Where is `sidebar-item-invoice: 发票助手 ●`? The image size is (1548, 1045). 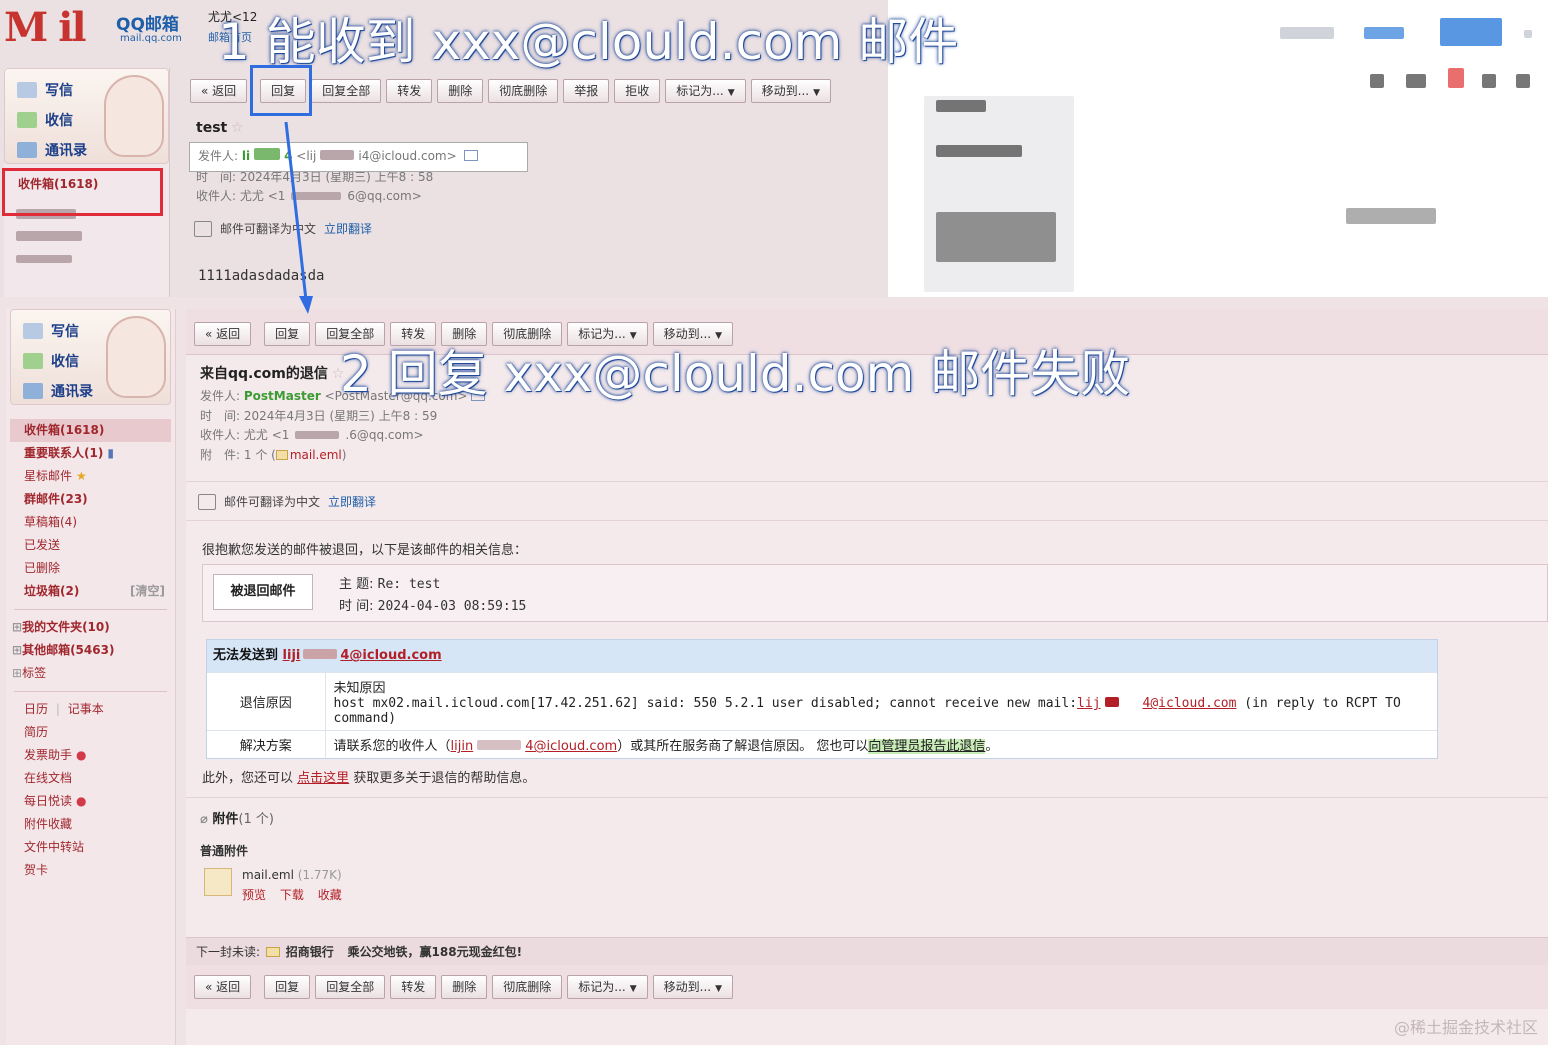
sidebar-item-invoice: 发票助手 ● is located at coordinates (90, 755).